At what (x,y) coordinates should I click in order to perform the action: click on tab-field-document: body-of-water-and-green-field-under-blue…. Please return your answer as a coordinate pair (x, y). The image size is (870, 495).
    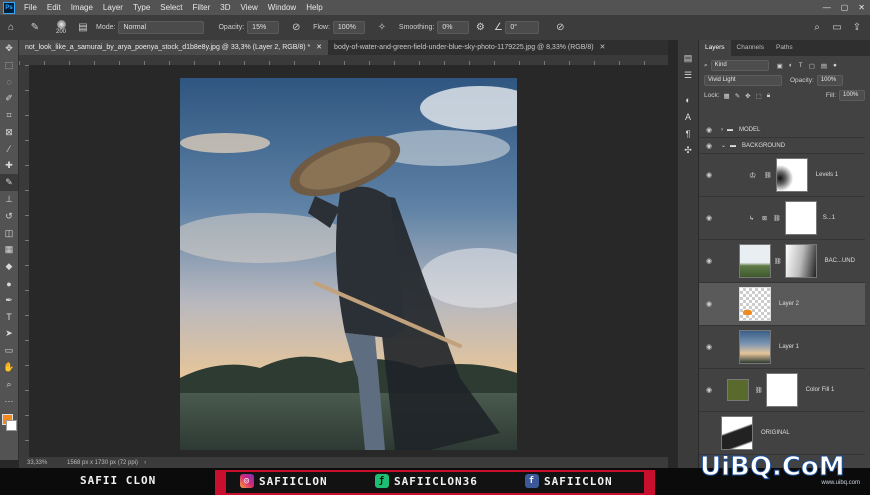
    Looking at the image, I should click on (469, 47).